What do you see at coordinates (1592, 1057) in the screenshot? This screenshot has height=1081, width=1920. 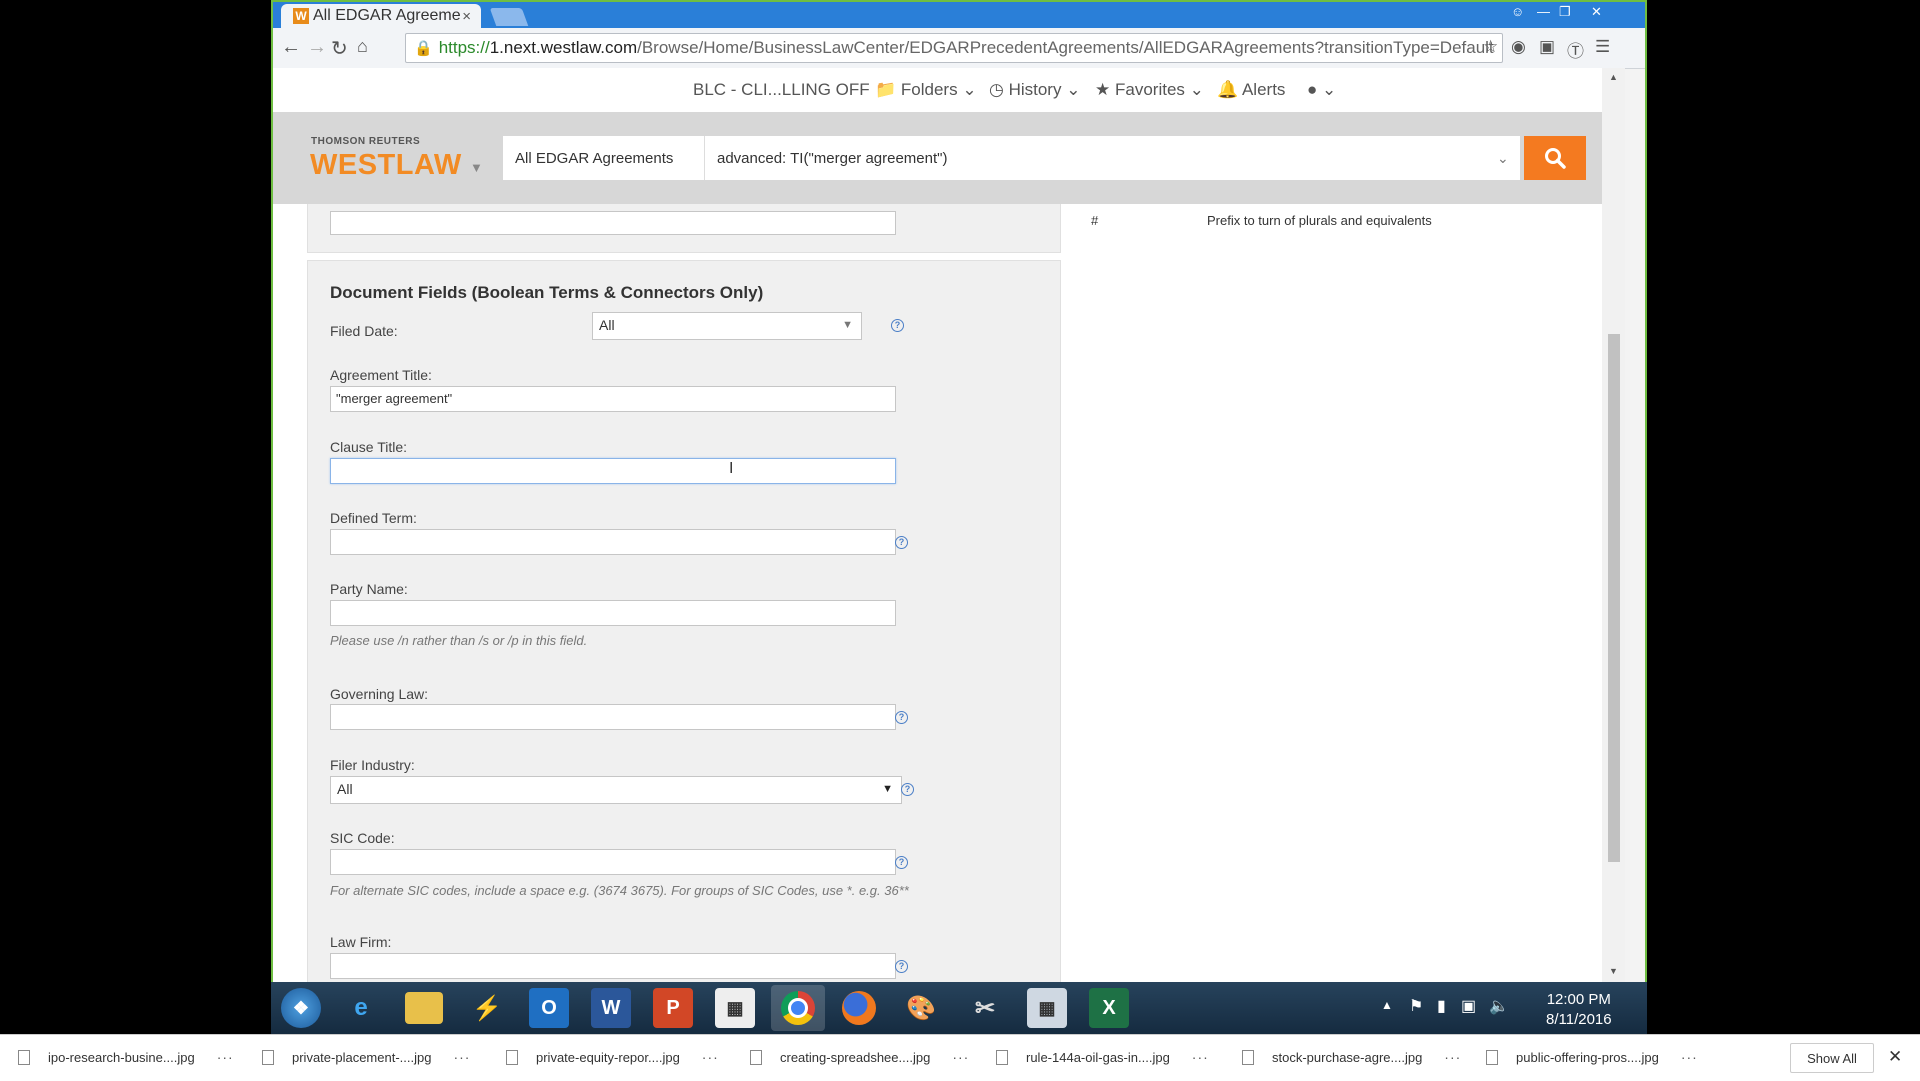 I see `download-item: public-offering-pros....jpg ···` at bounding box center [1592, 1057].